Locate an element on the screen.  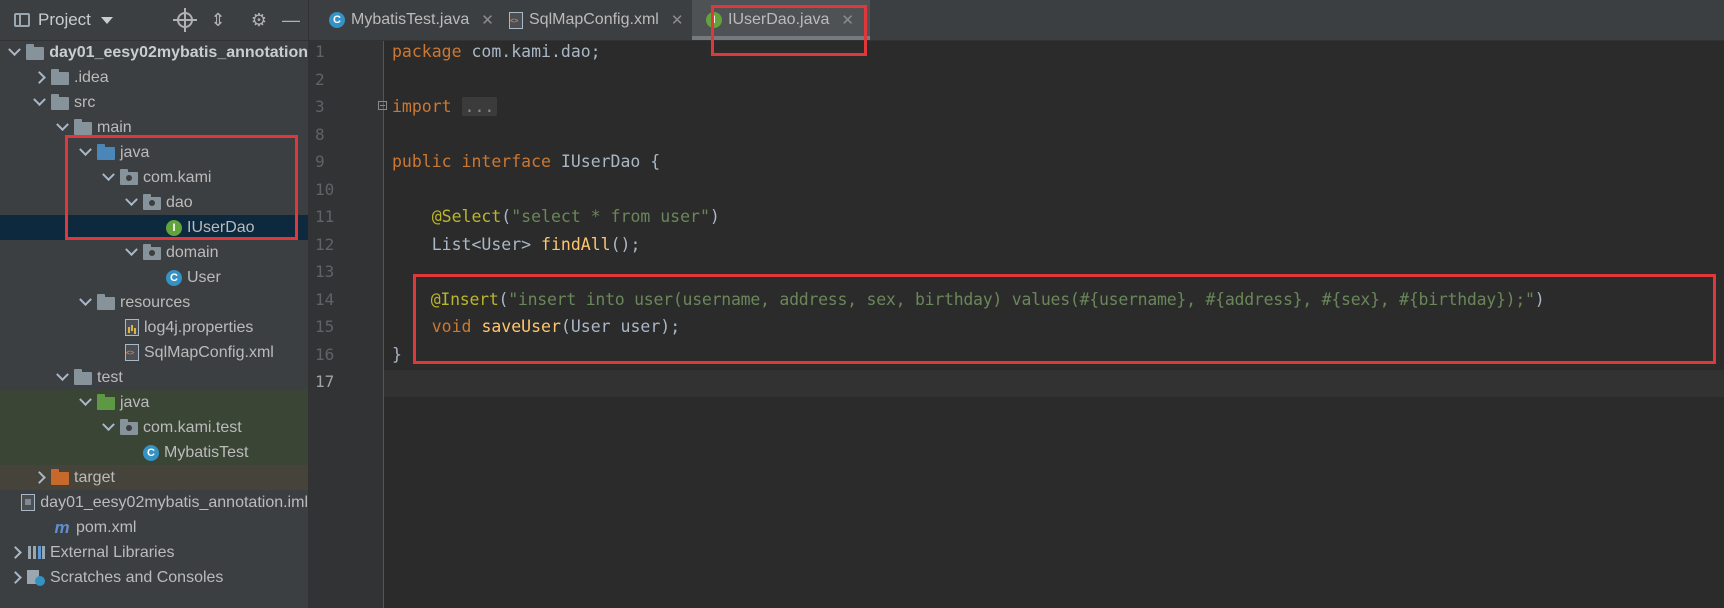
tab-sqlmapconfig: SqlMapConfig.xml ✕ is located at coordinates (601, 20).